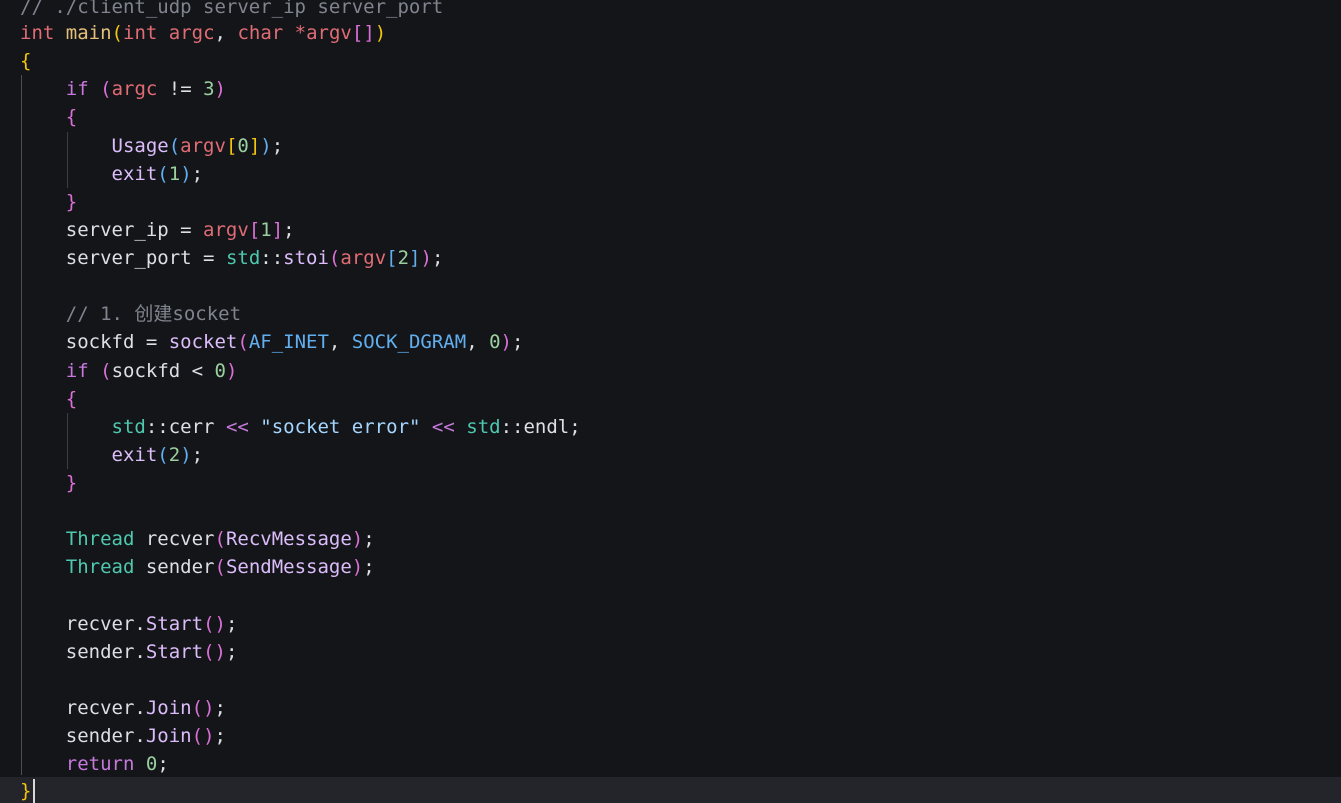  What do you see at coordinates (203, 33) in the screenshot?
I see `code-text: int main(int argc, char *argv[])` at bounding box center [203, 33].